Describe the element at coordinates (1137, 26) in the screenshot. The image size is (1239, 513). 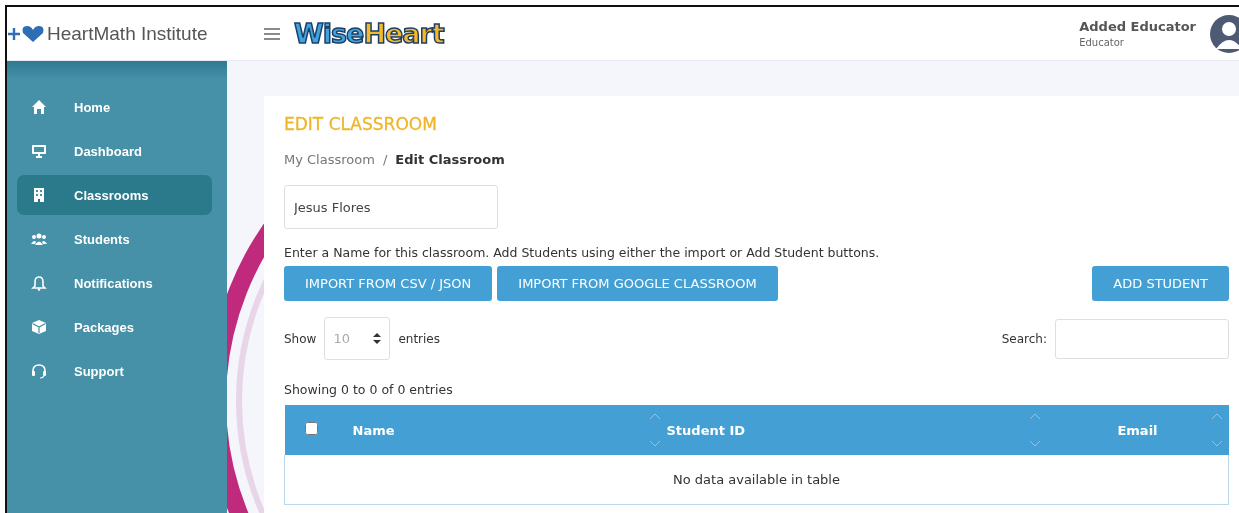
I see `user-name: Added Educator` at that location.